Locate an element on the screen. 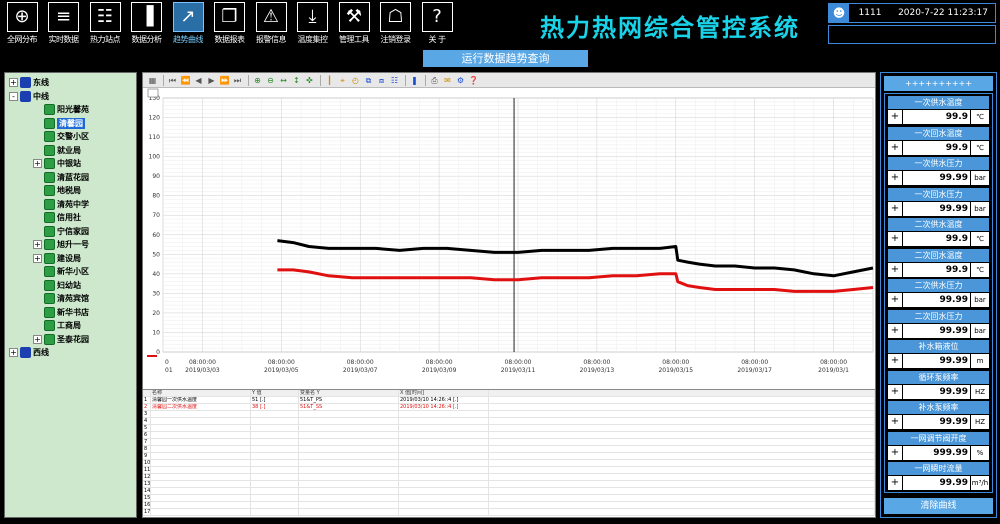  table-row: 14 is located at coordinates (509, 491).